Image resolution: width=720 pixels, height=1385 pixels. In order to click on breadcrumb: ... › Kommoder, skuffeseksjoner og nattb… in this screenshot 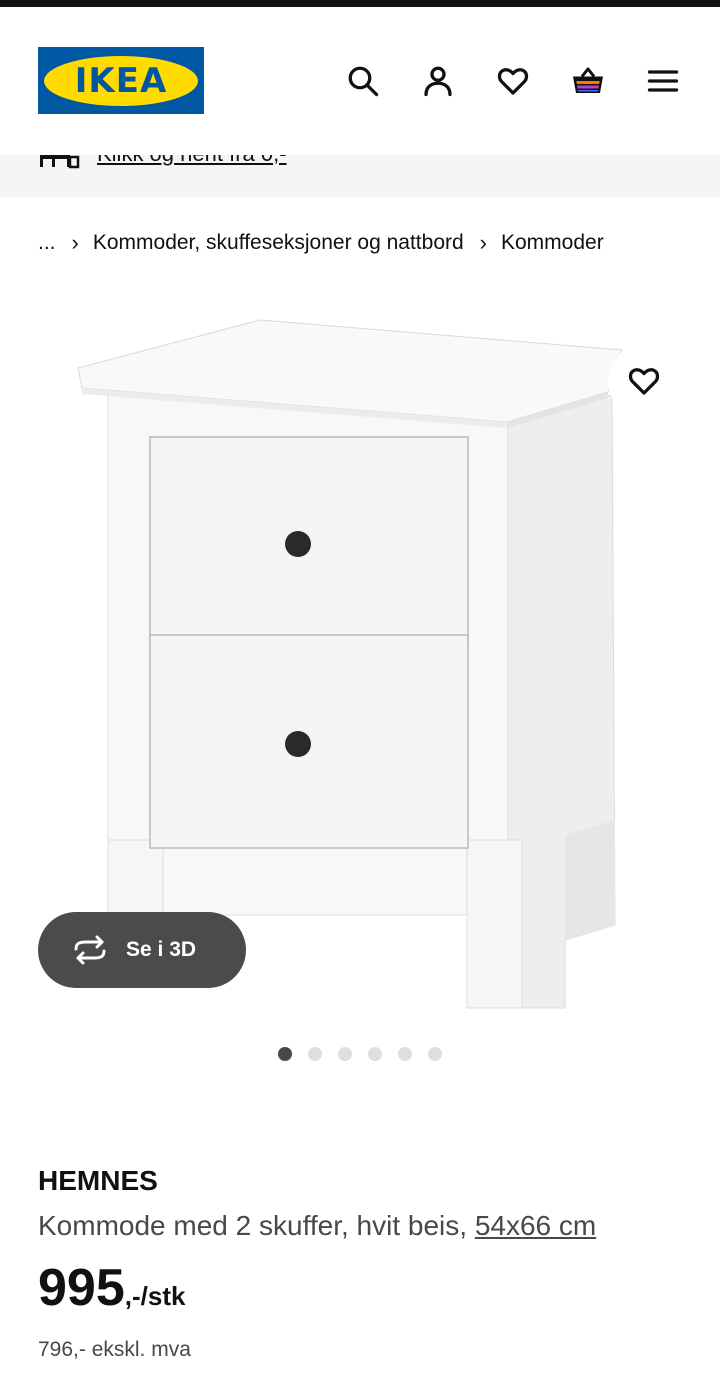, I will do `click(321, 243)`.